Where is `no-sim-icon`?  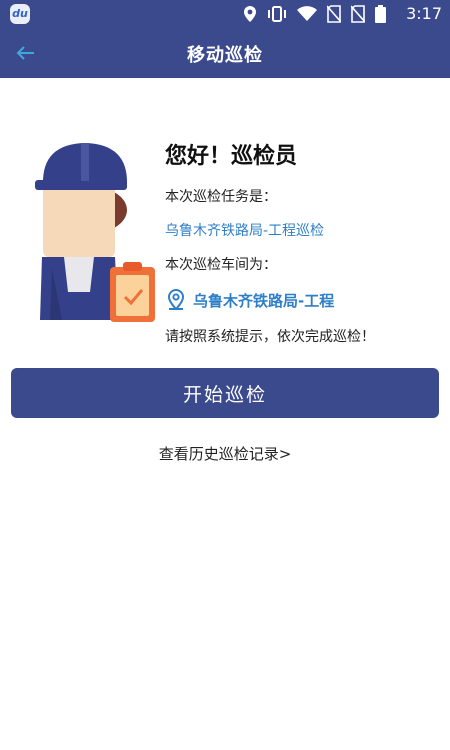 no-sim-icon is located at coordinates (334, 14).